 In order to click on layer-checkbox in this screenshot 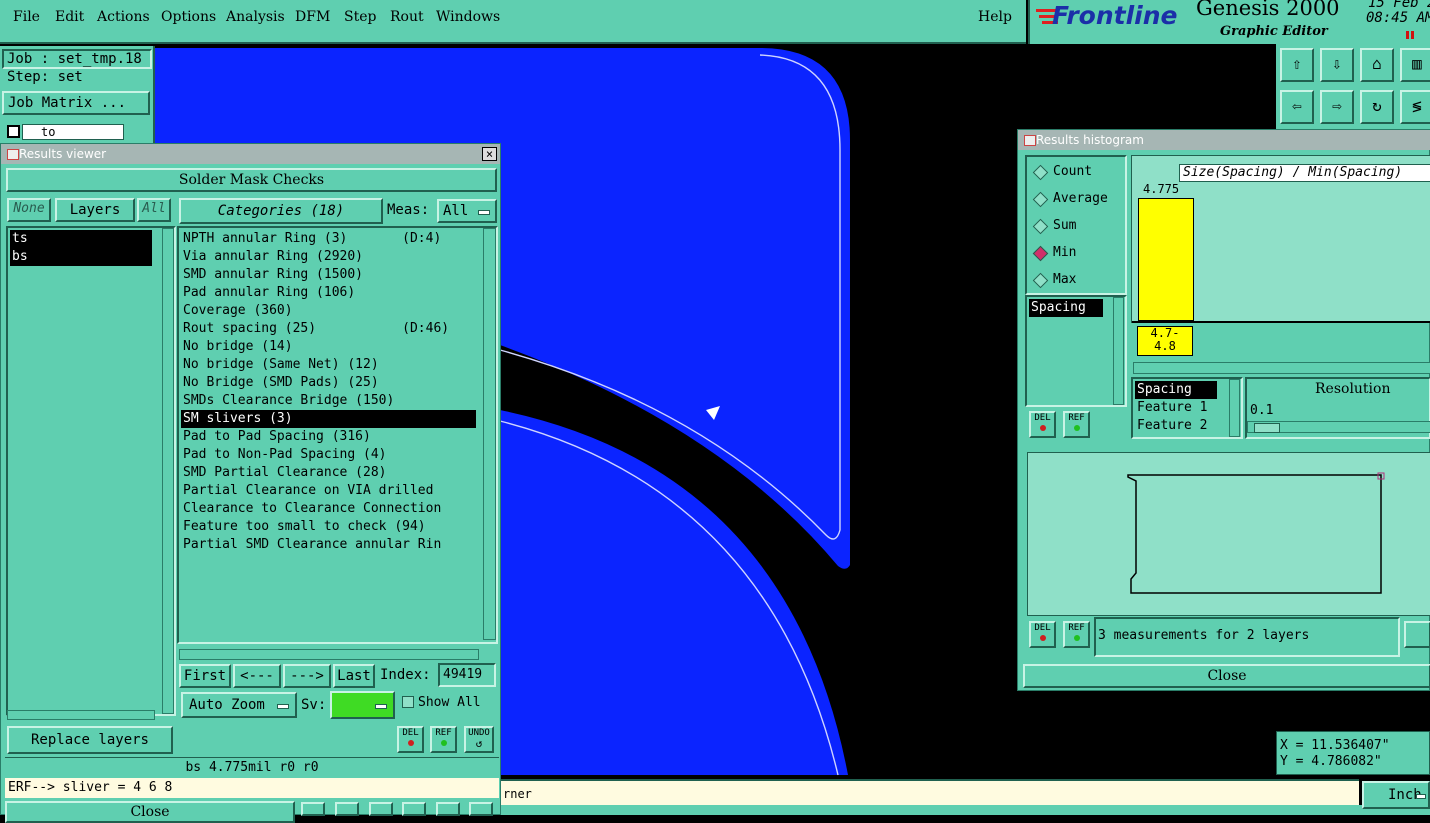, I will do `click(13, 131)`.